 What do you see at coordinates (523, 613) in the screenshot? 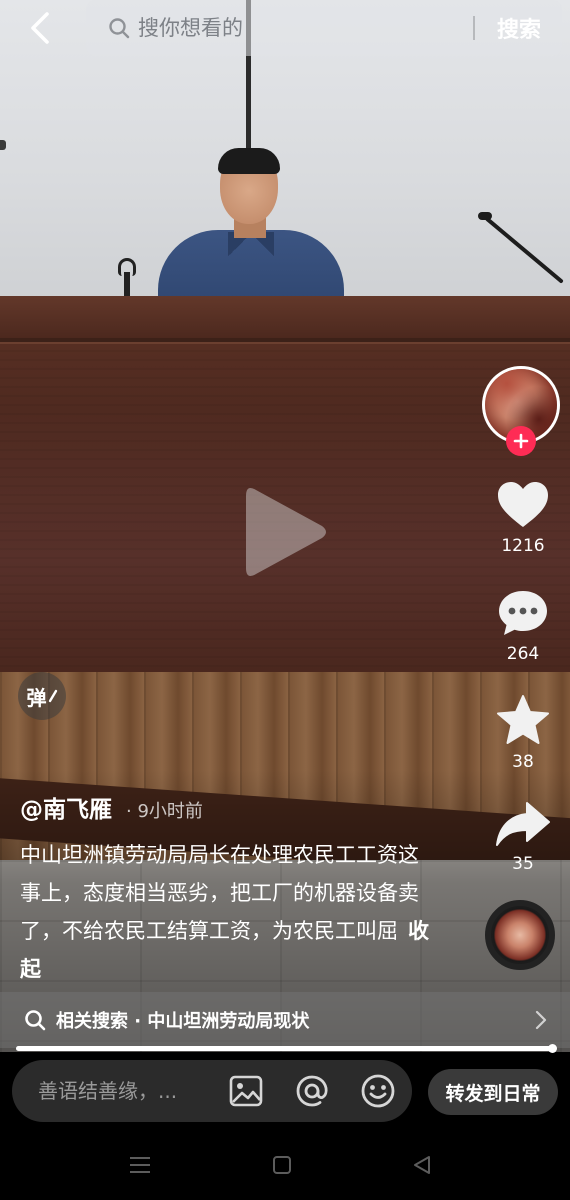
I see `comment-icon` at bounding box center [523, 613].